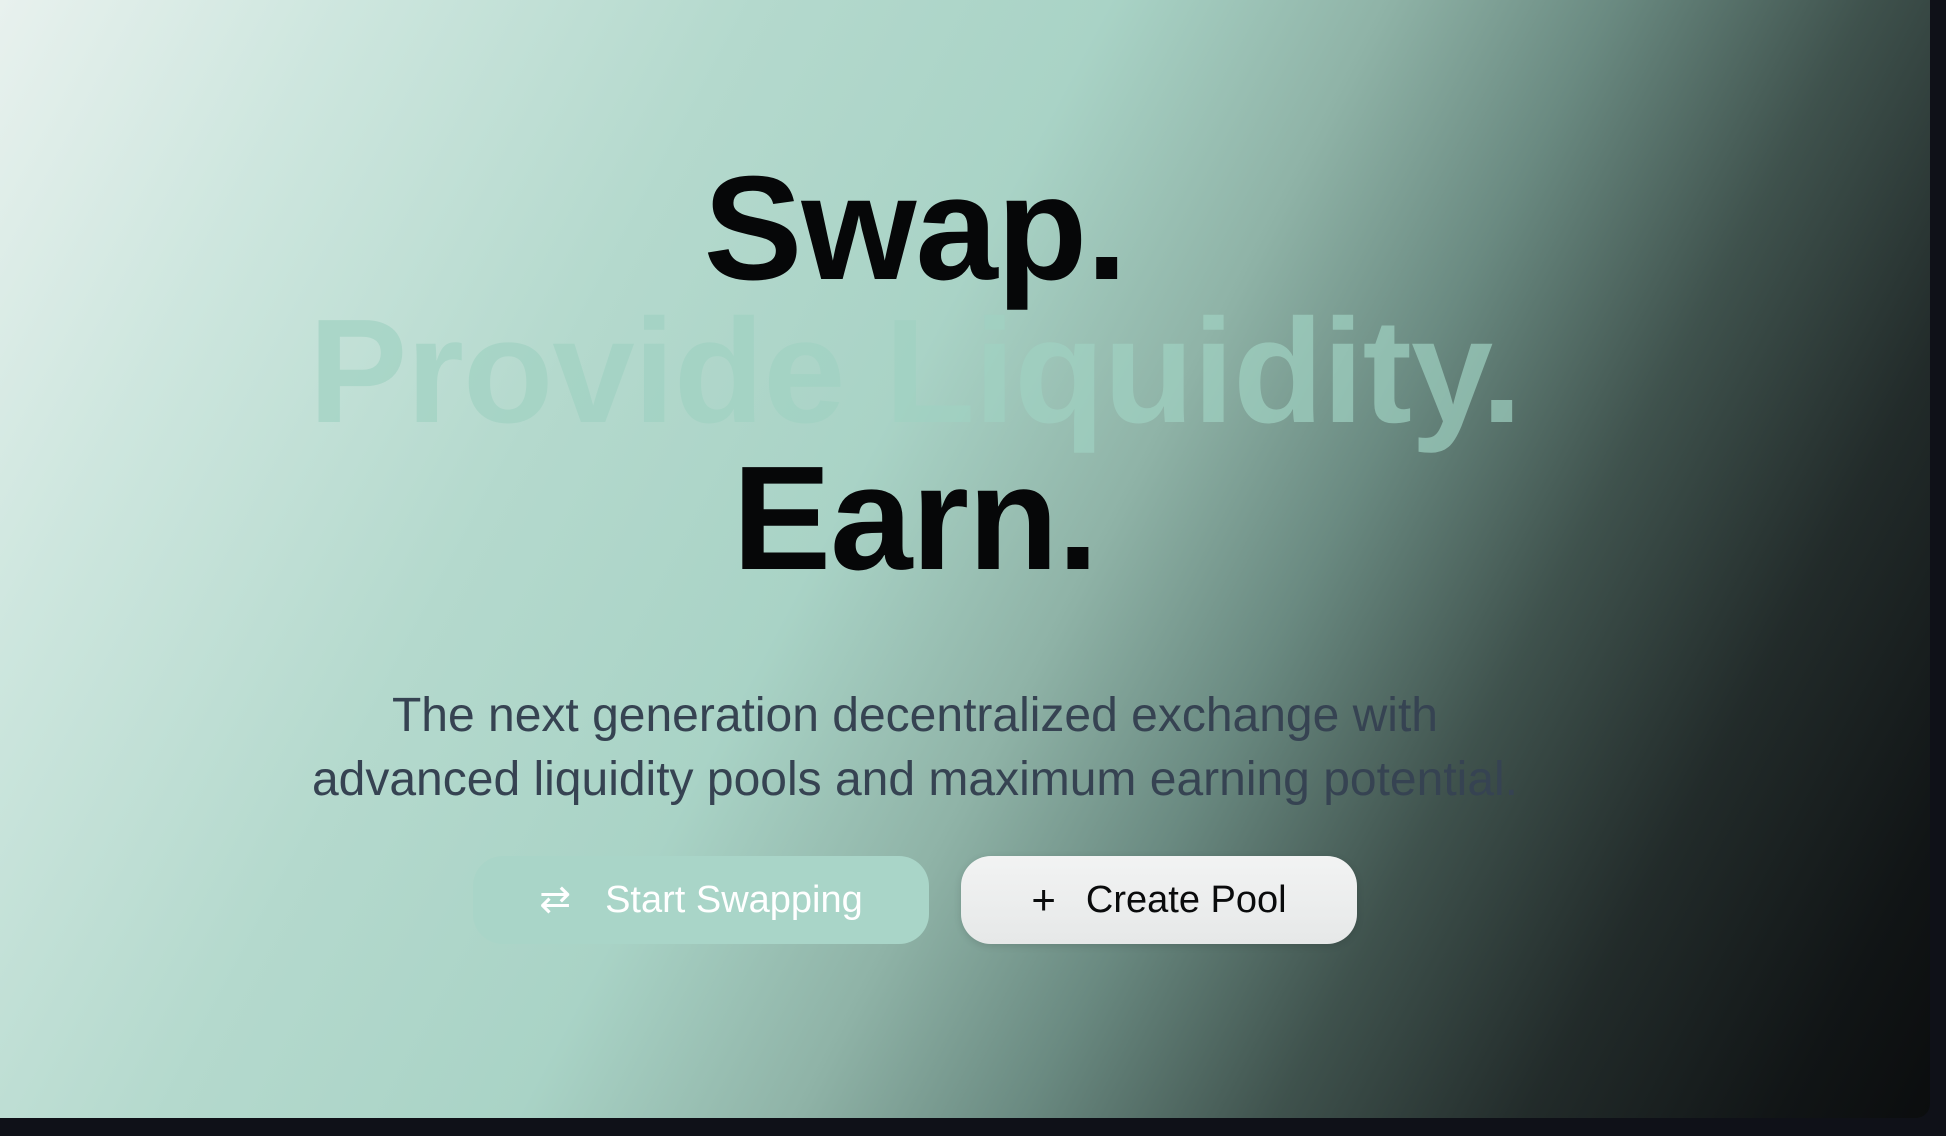 The image size is (1946, 1136). Describe the element at coordinates (555, 900) in the screenshot. I see `swap-arrows-icon: ⇄` at that location.